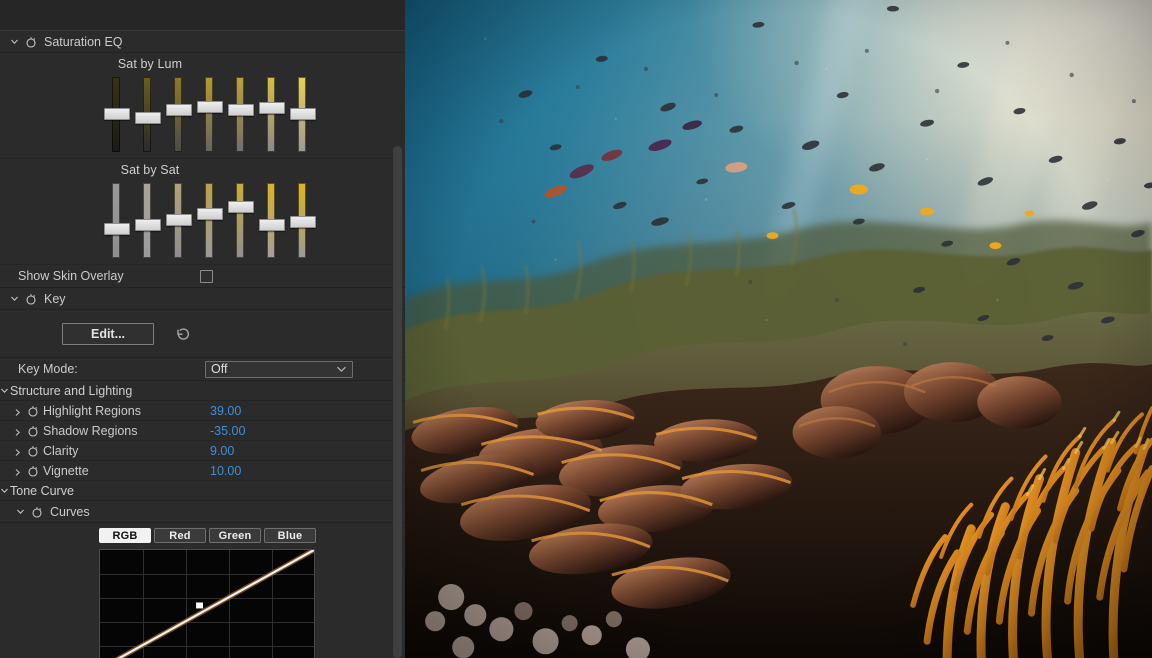 The width and height of the screenshot is (1152, 658). I want to click on curve-channel-tabs: RGB Red Green Blue, so click(202, 535).